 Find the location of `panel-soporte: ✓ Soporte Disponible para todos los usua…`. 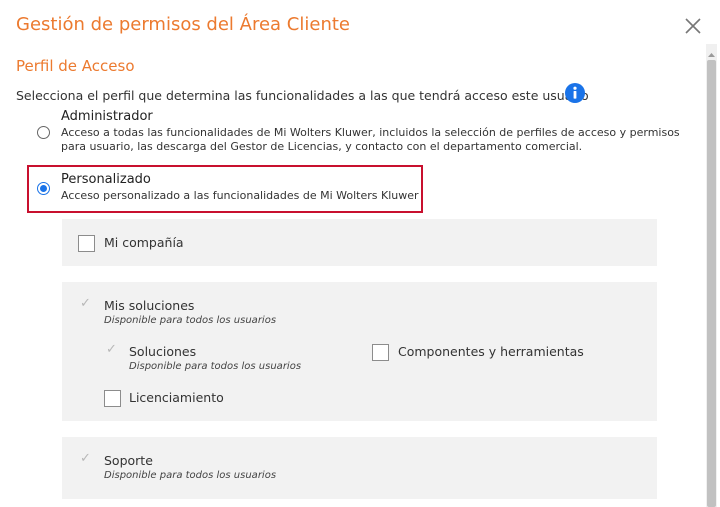

panel-soporte: ✓ Soporte Disponible para todos los usua… is located at coordinates (359, 468).